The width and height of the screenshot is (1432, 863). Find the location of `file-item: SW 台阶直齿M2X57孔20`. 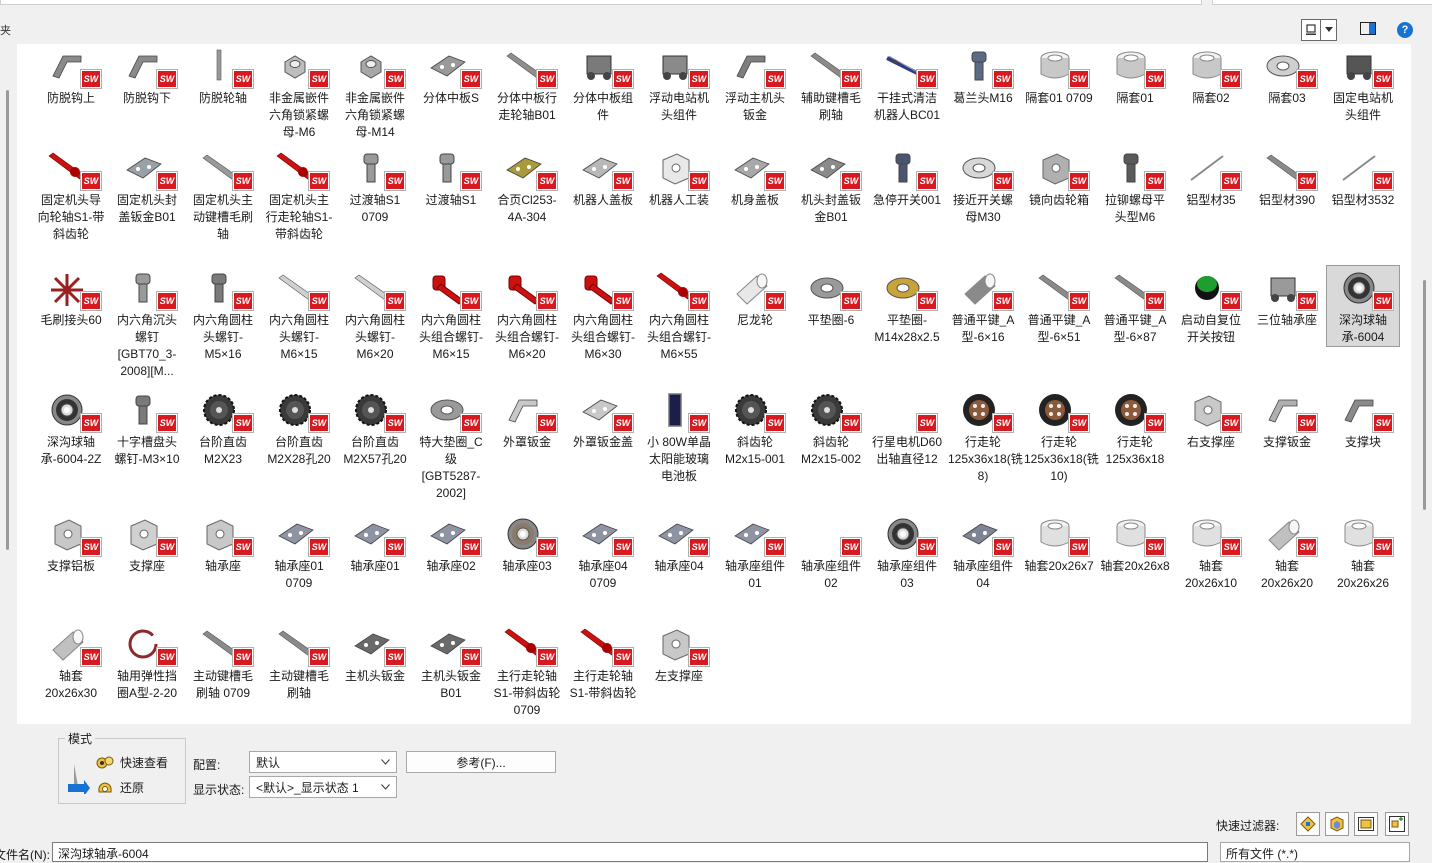

file-item: SW 台阶直齿M2X57孔20 is located at coordinates (375, 428).